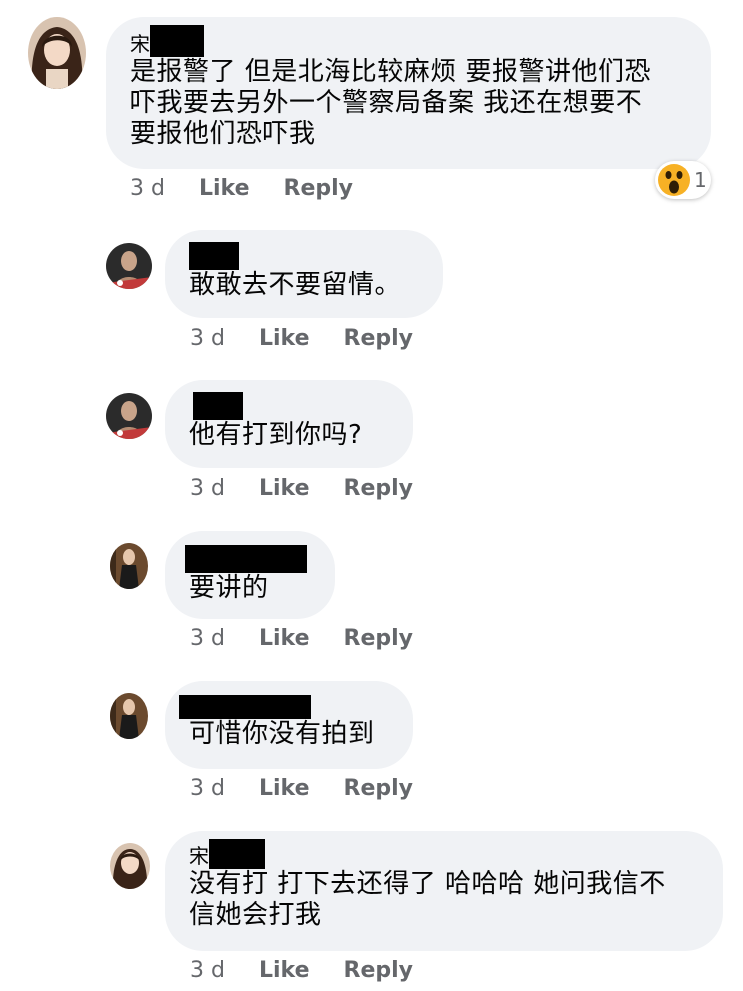  I want to click on comment-text-line: 信她会打我, so click(255, 915).